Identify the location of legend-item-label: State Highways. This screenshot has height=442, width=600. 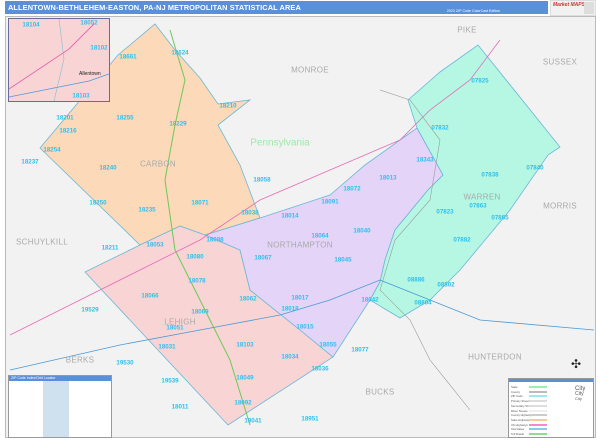
(521, 419).